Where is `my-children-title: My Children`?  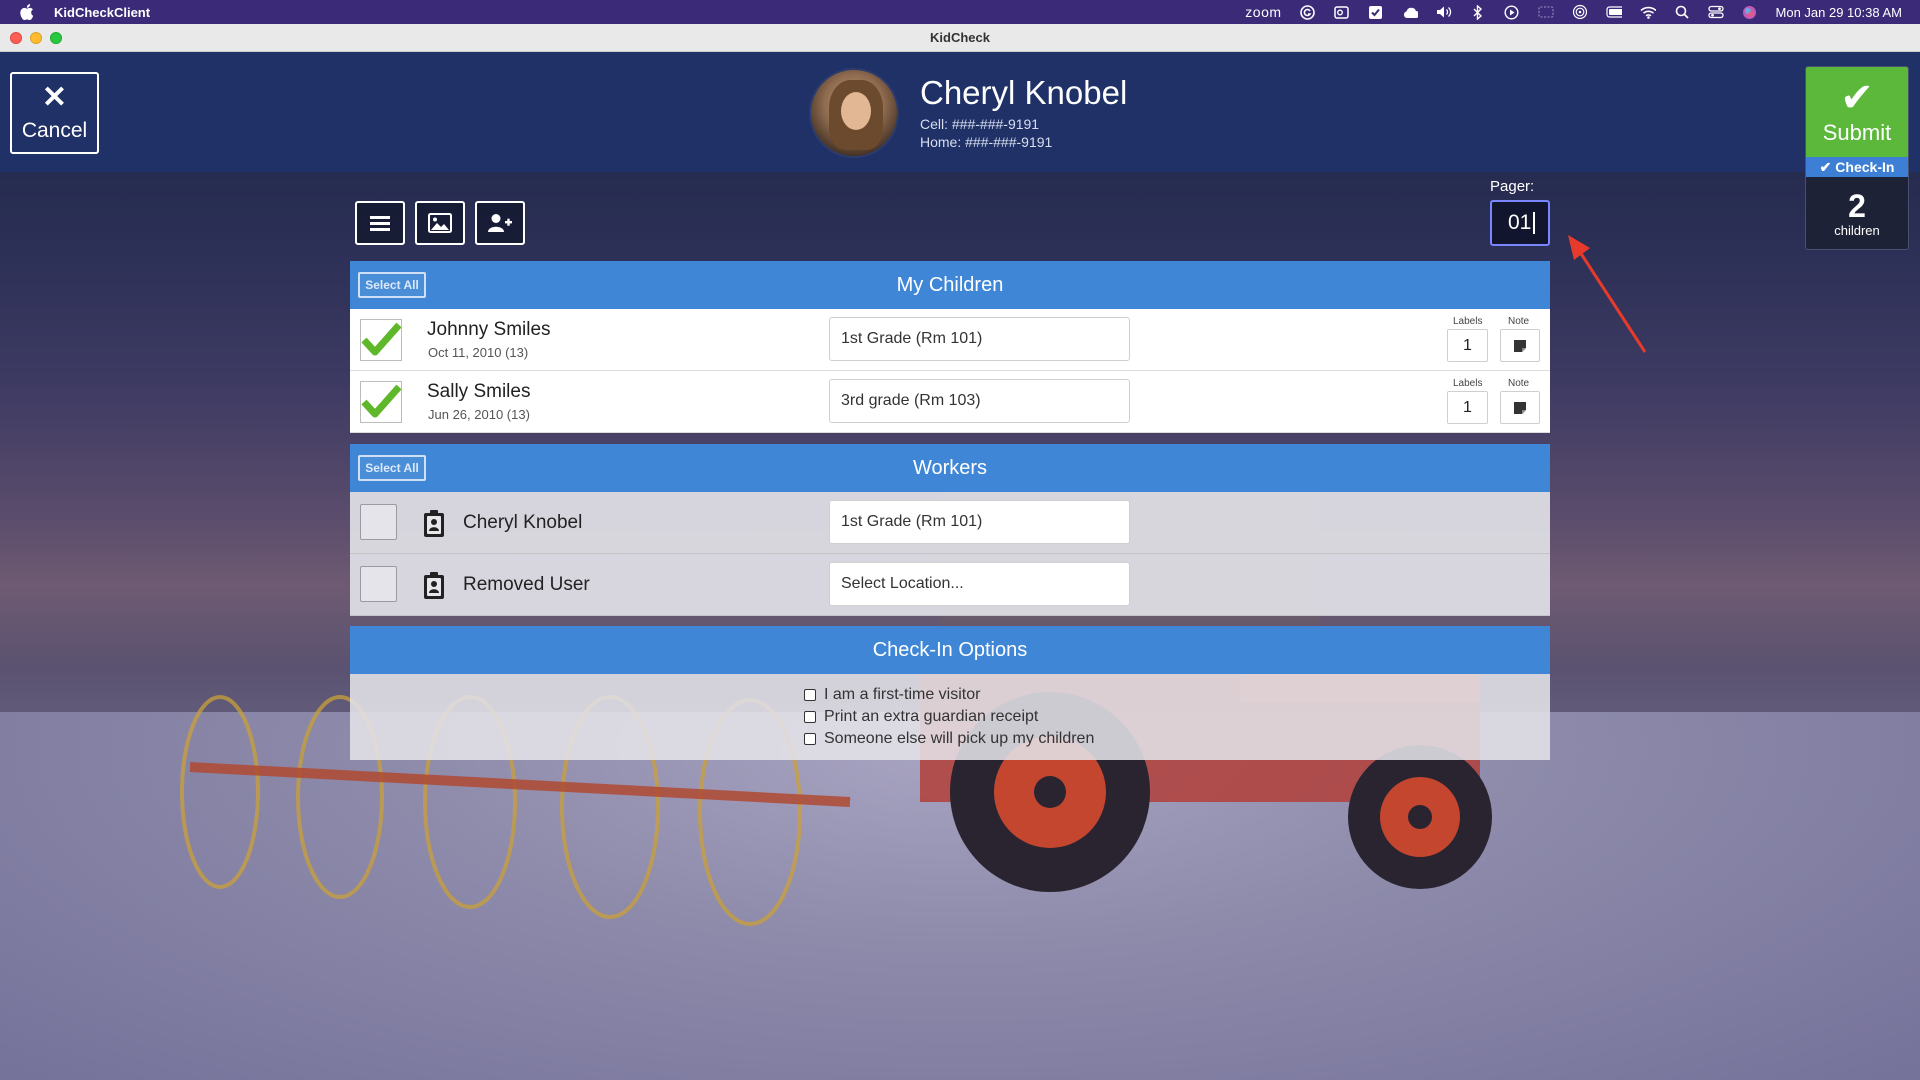 my-children-title: My Children is located at coordinates (950, 284).